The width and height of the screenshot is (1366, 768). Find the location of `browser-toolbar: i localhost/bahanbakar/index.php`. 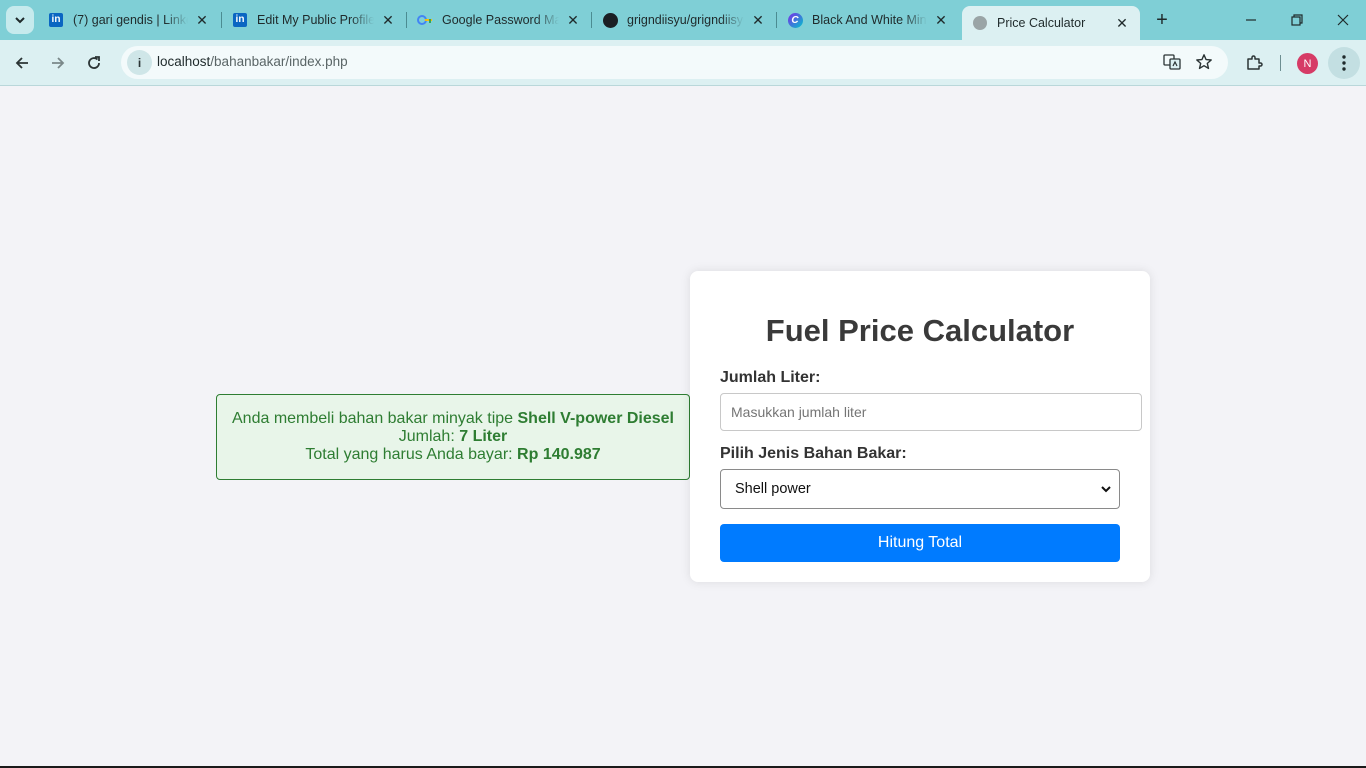

browser-toolbar: i localhost/bahanbakar/index.php is located at coordinates (683, 63).